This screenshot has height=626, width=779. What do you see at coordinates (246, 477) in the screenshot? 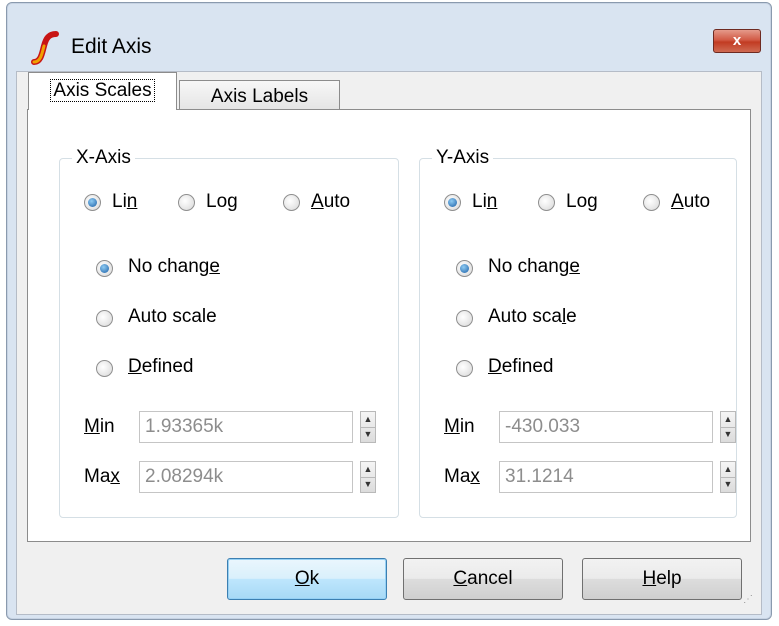
I see `x-max-input: 2.08294k` at bounding box center [246, 477].